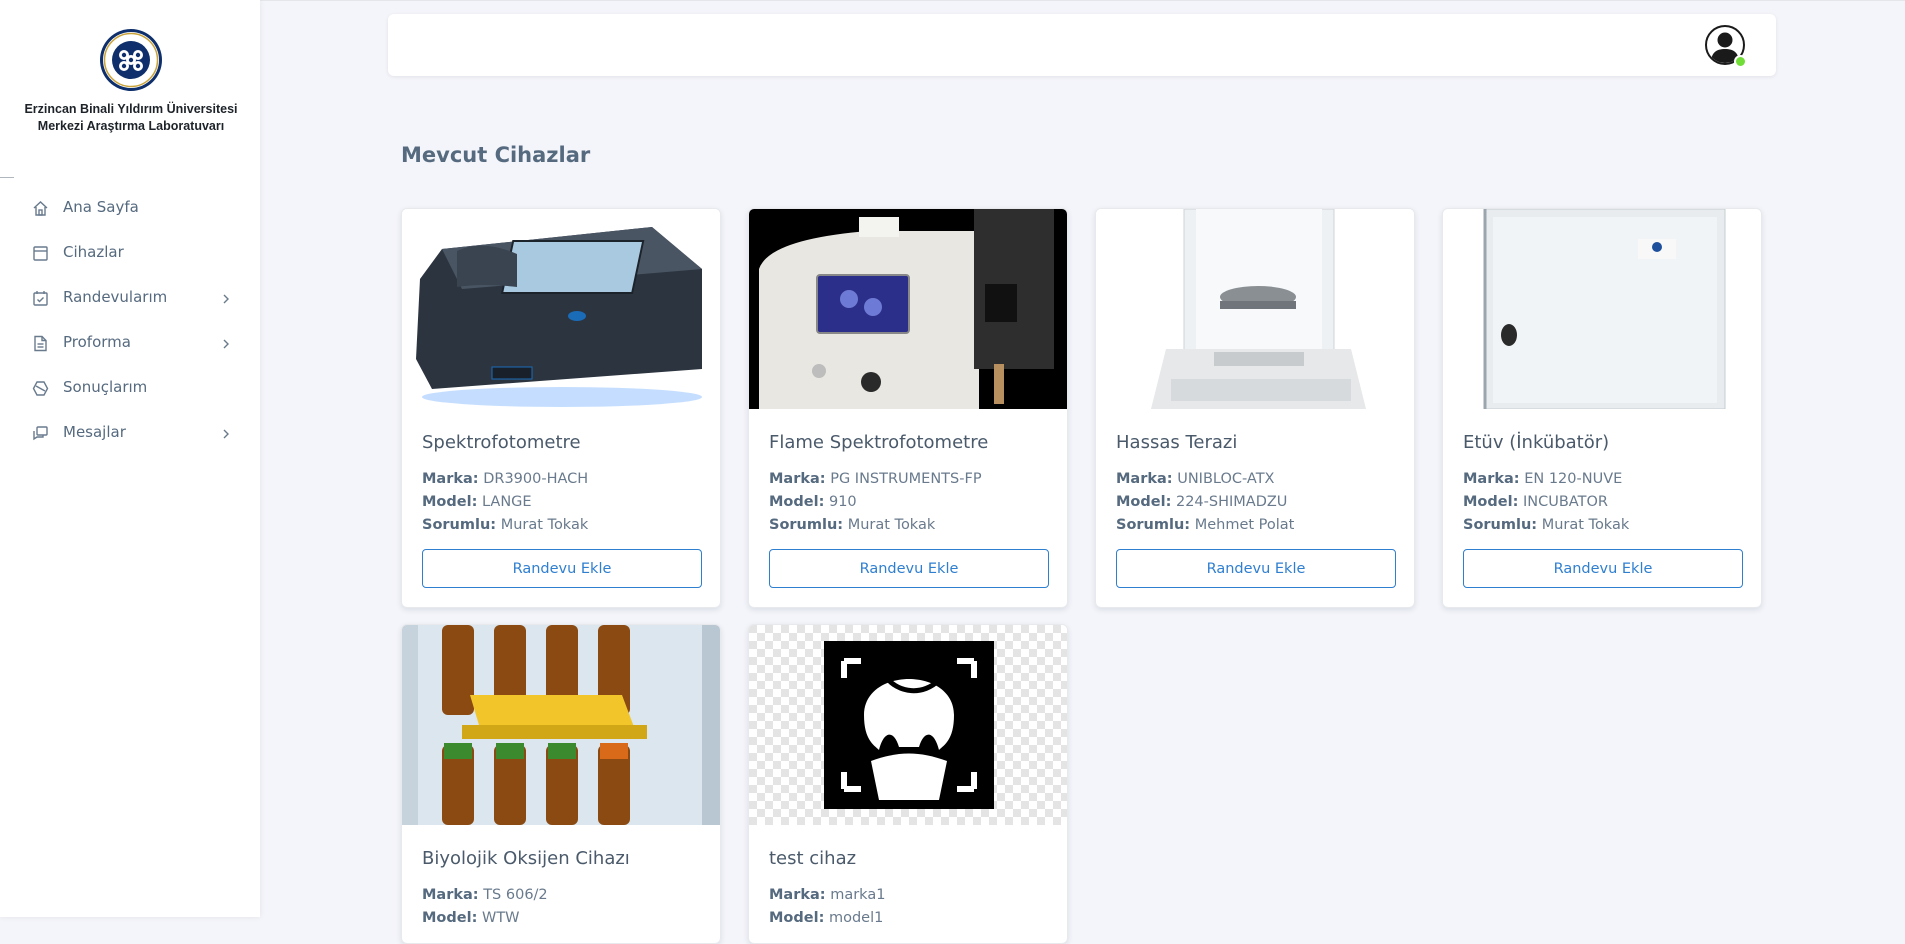 This screenshot has height=944, width=1905. What do you see at coordinates (827, 895) in the screenshot?
I see `device-brand-row: Marka: marka1` at bounding box center [827, 895].